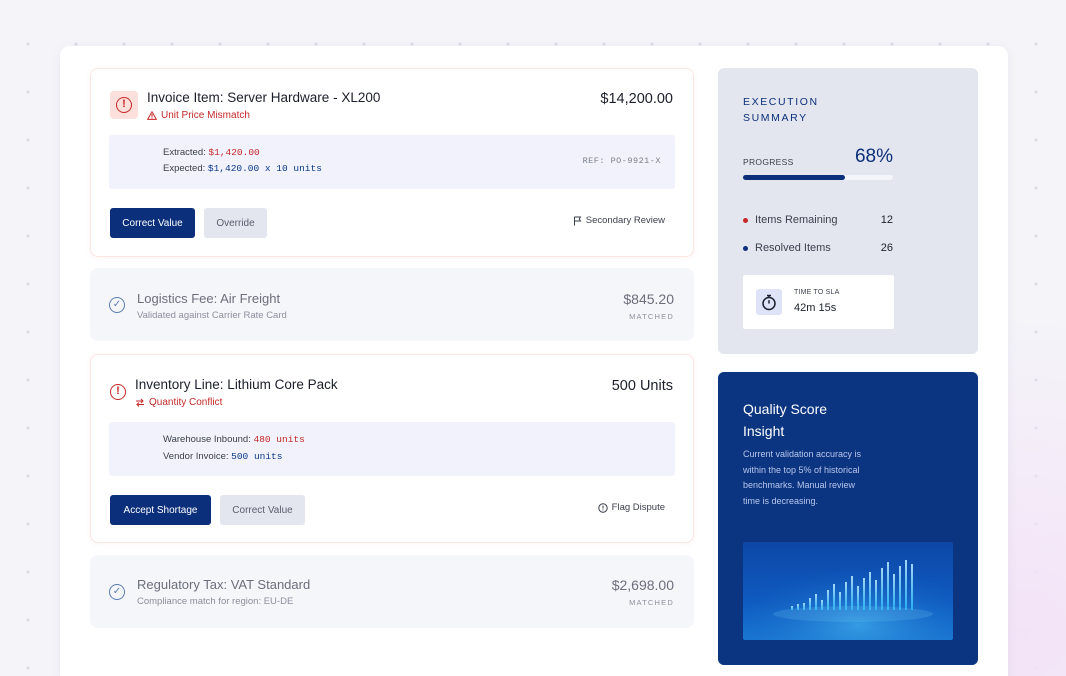 This screenshot has width=1066, height=676. Describe the element at coordinates (140, 402) in the screenshot. I see `swap-arrows-icon` at that location.